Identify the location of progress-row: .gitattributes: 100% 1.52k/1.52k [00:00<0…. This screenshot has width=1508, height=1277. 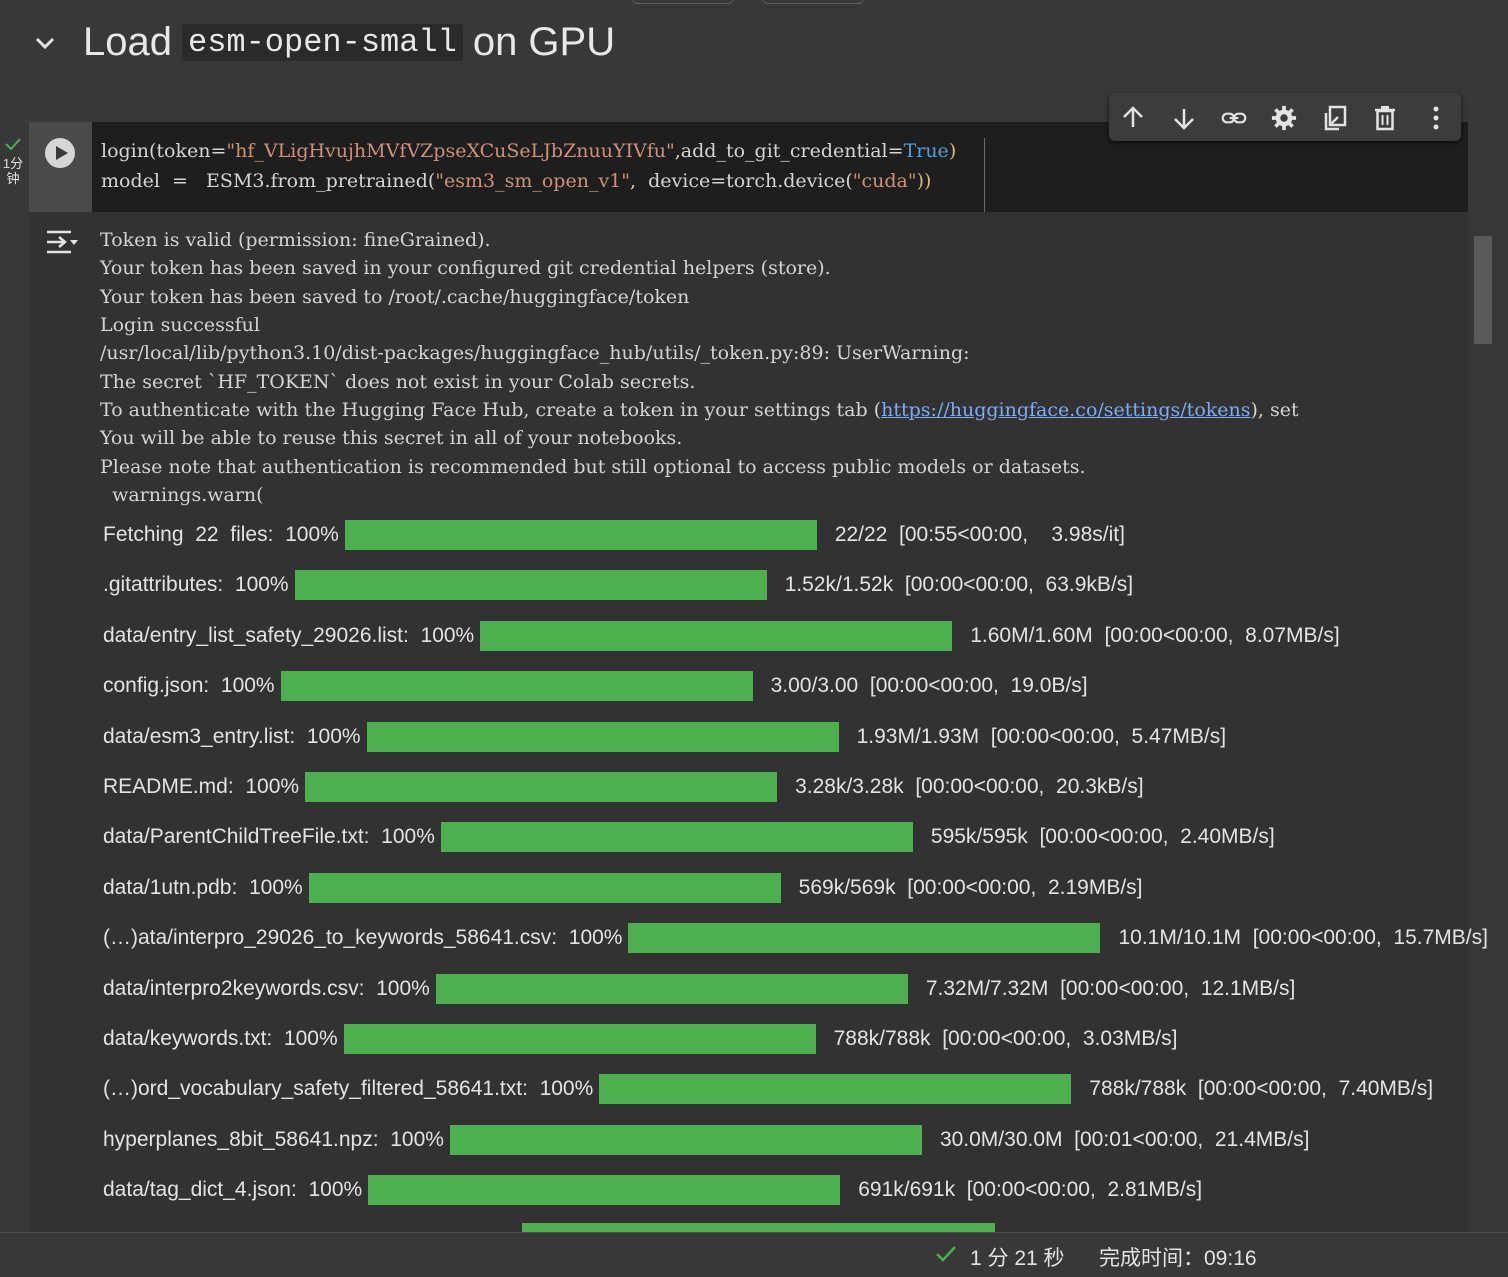
(618, 585).